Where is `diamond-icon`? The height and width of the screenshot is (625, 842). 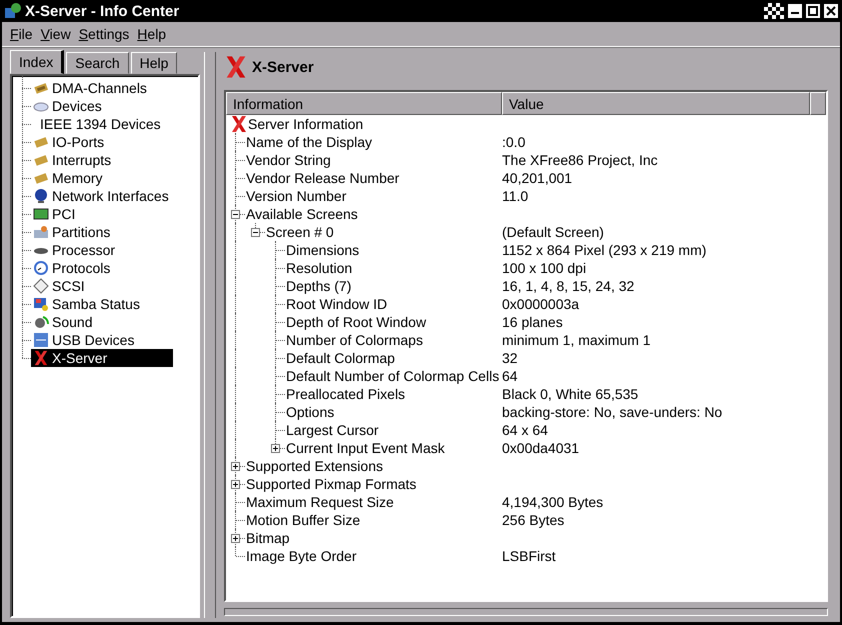 diamond-icon is located at coordinates (41, 286).